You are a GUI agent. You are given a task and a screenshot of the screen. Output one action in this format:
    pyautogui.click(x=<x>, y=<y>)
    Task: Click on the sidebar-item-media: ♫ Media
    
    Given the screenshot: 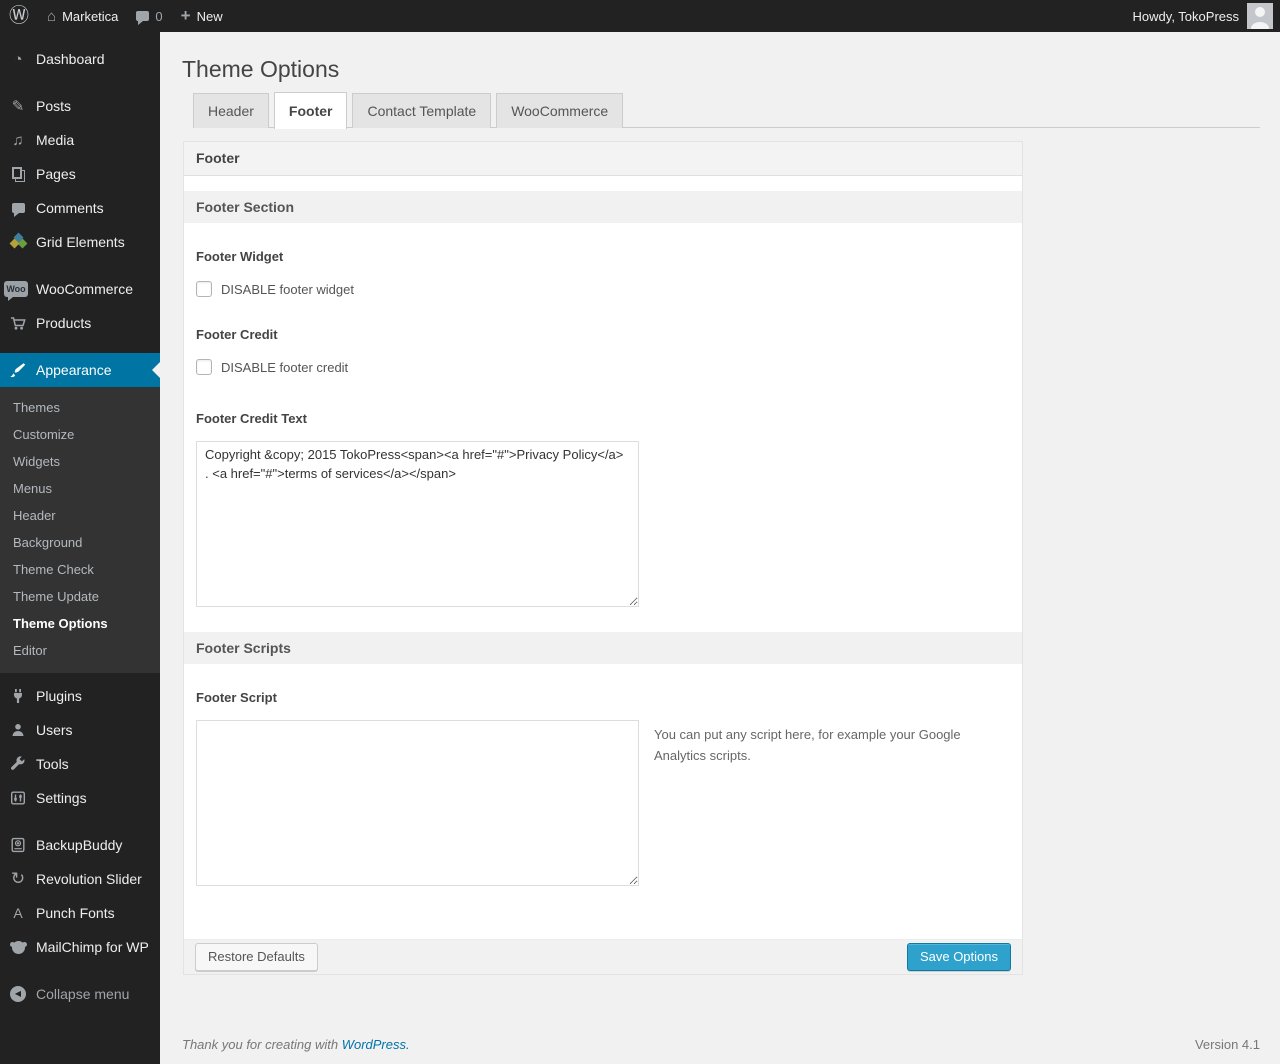 What is the action you would take?
    pyautogui.click(x=80, y=140)
    